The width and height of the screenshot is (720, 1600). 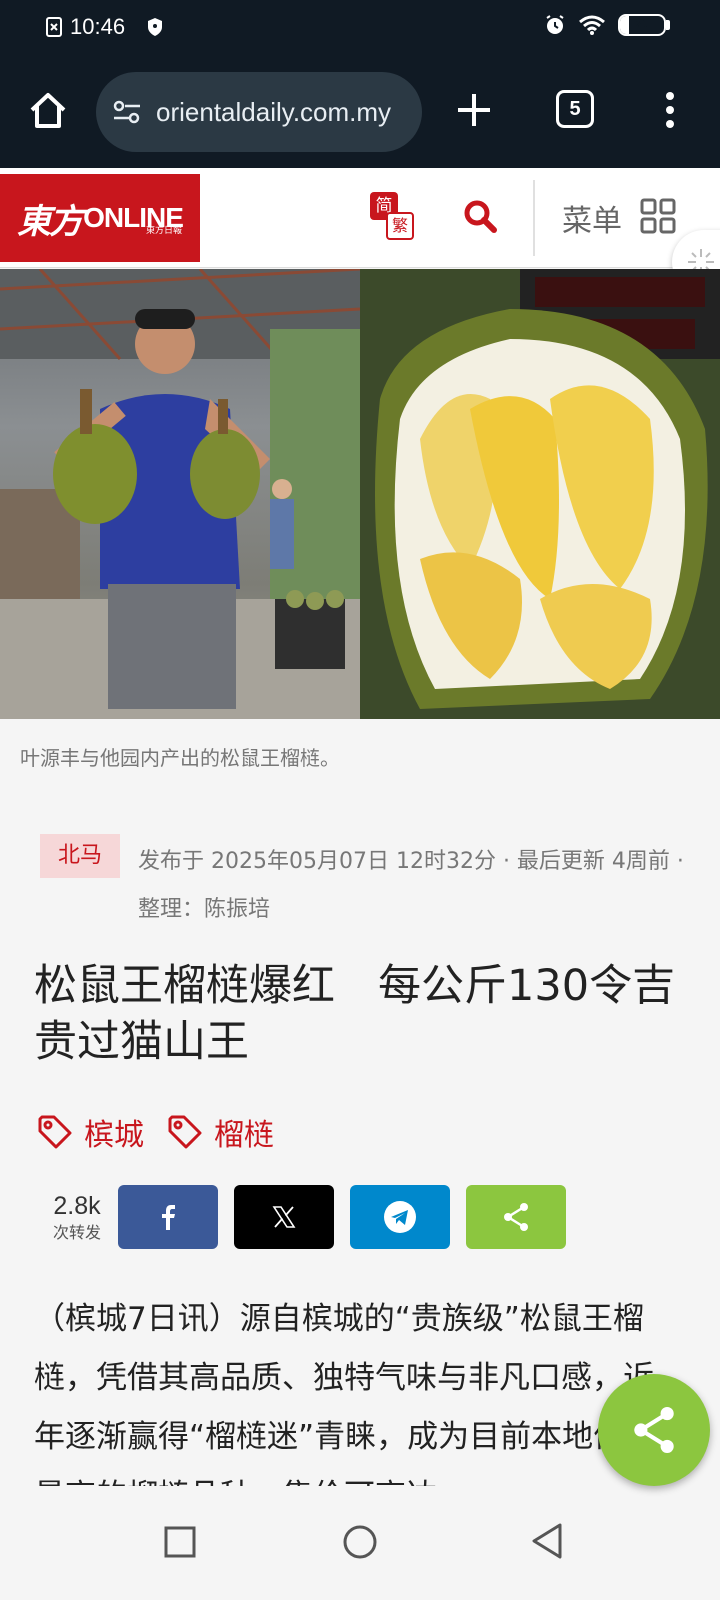 I want to click on header-divider, so click(x=534, y=218).